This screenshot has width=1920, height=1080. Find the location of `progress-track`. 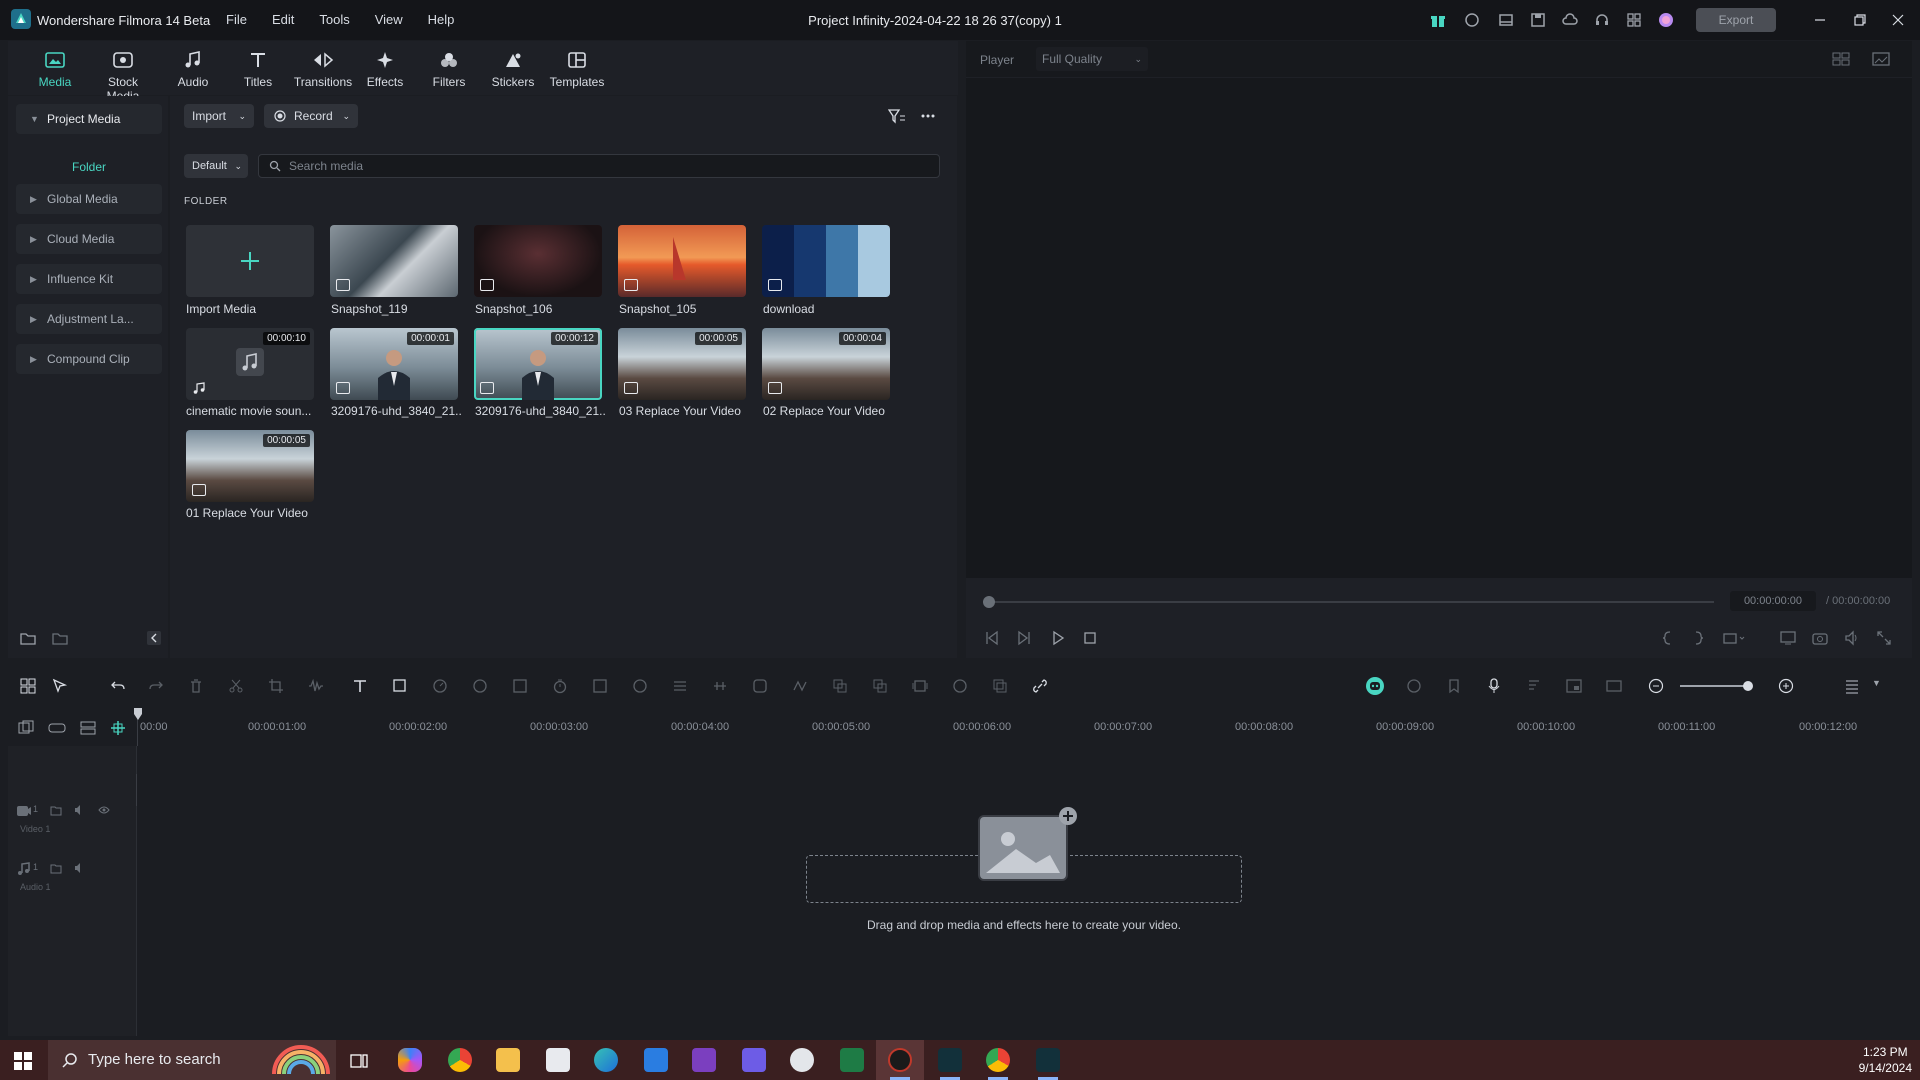

progress-track is located at coordinates (1350, 602).